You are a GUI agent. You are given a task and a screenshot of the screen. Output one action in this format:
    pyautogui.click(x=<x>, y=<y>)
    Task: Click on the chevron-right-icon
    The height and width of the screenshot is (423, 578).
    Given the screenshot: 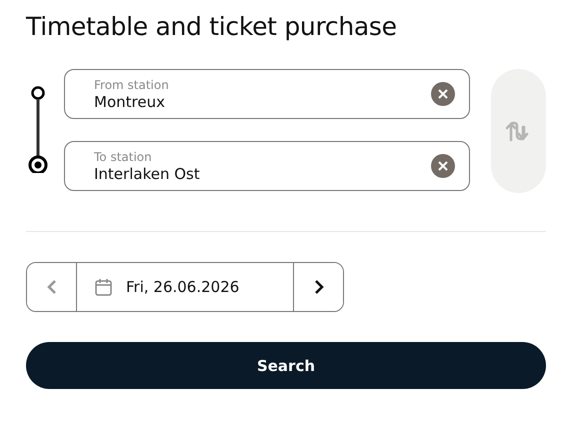 What is the action you would take?
    pyautogui.click(x=319, y=287)
    